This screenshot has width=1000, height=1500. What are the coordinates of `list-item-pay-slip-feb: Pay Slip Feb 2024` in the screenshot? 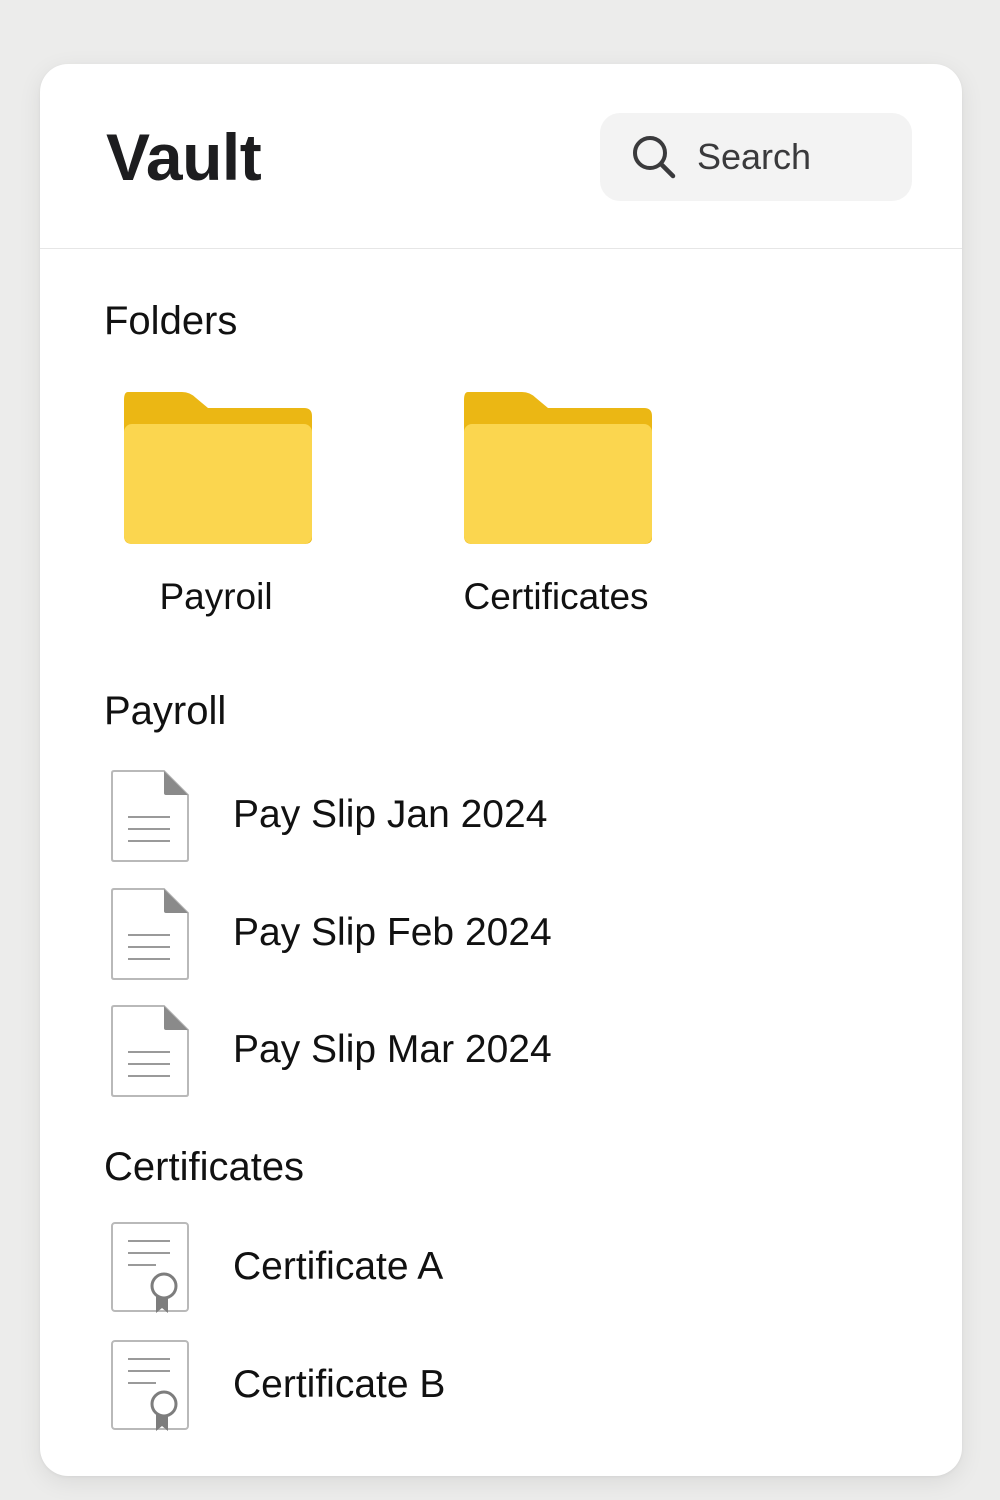 It's located at (484, 937).